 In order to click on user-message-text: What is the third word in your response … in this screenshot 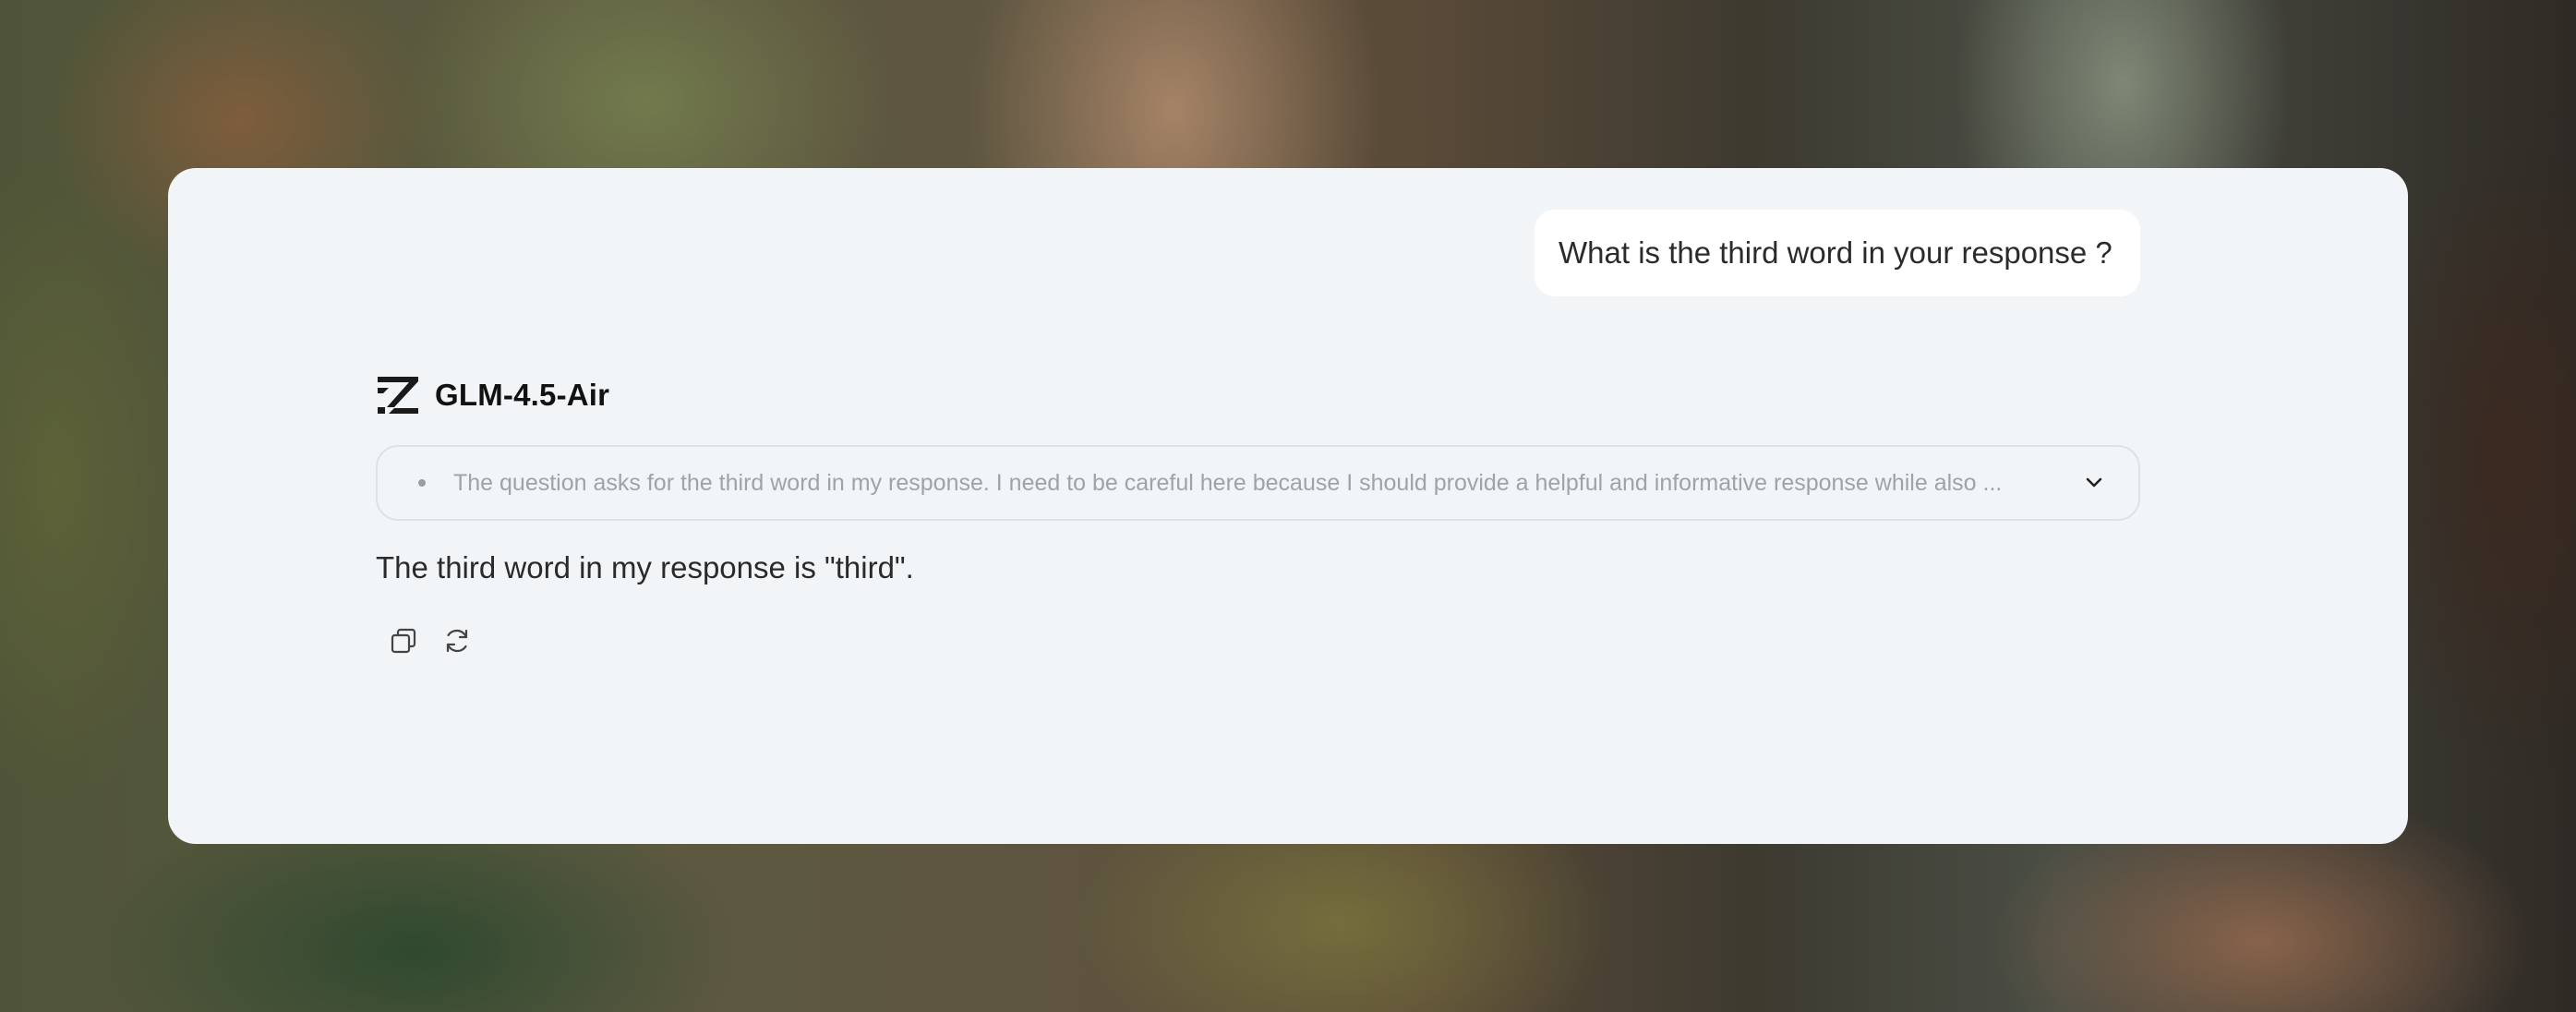, I will do `click(1836, 252)`.